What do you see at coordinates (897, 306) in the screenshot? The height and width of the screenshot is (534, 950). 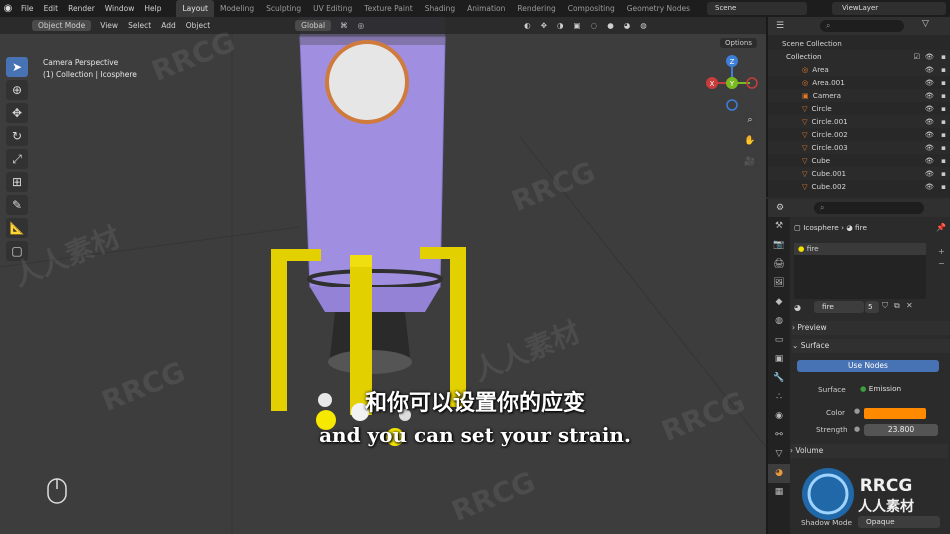 I see `duplicate-icon: ⧉` at bounding box center [897, 306].